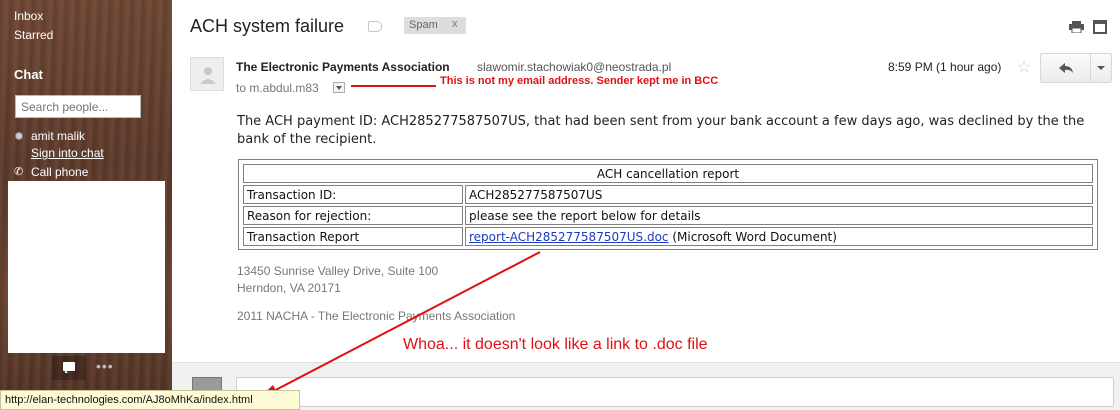 This screenshot has height=410, width=1120. Describe the element at coordinates (423, 25) in the screenshot. I see `spam-label-text: Spam` at that location.